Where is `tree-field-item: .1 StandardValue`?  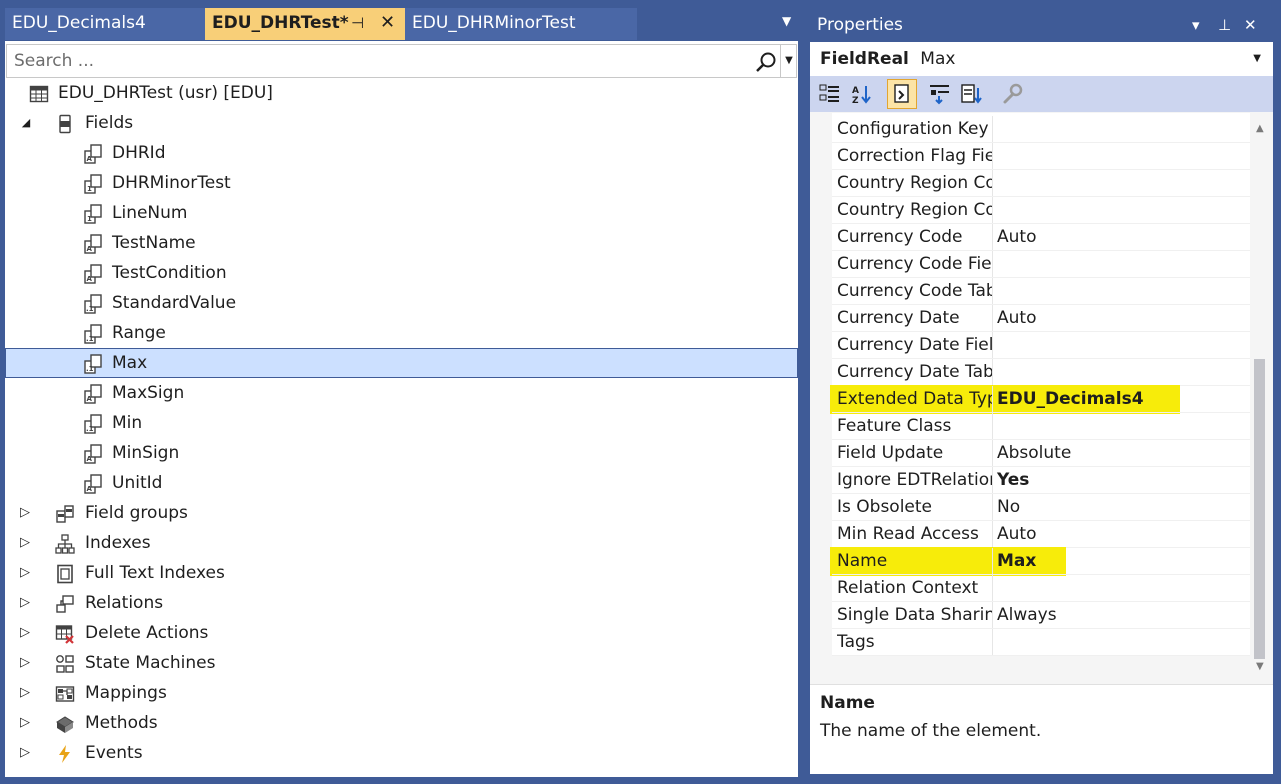
tree-field-item: .1 StandardValue is located at coordinates (401, 303).